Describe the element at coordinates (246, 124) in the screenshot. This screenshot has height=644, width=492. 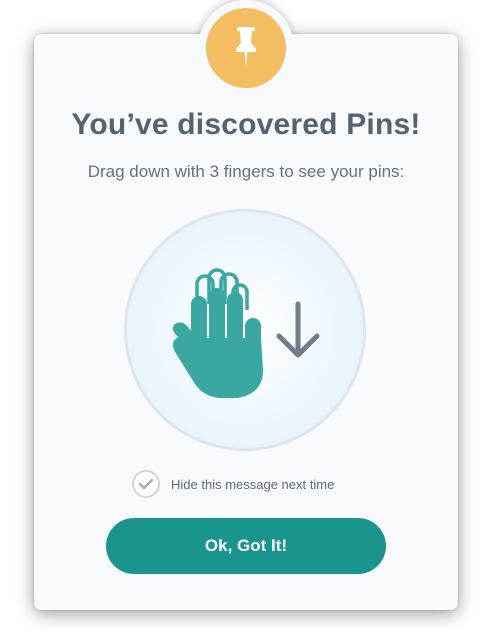
I see `dialog-title: You’ve discovered Pins!` at that location.